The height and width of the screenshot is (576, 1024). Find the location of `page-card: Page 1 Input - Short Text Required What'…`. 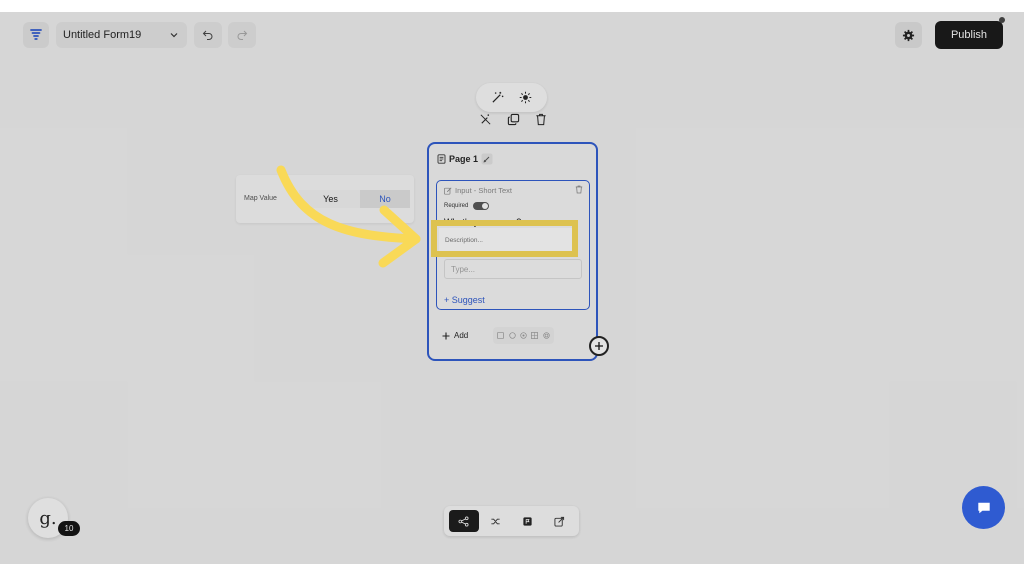

page-card: Page 1 Input - Short Text Required What'… is located at coordinates (512, 251).